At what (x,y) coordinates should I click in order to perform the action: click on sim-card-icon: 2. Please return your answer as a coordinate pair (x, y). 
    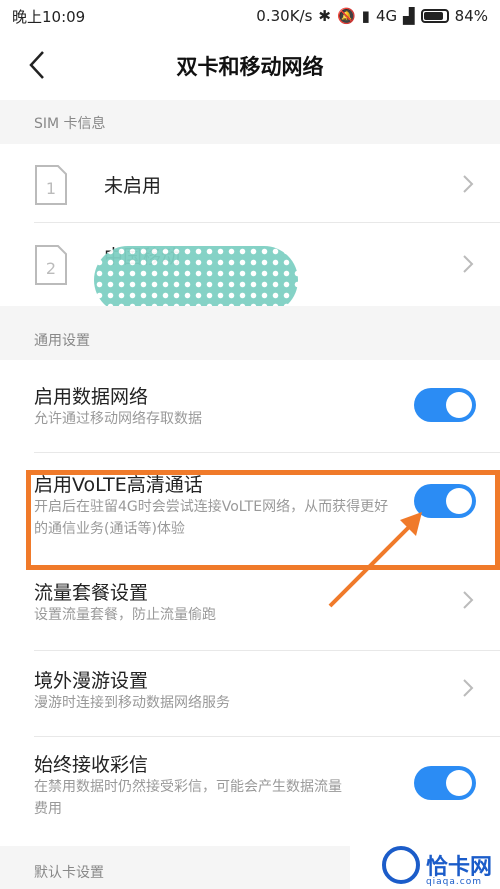
    Looking at the image, I should click on (51, 265).